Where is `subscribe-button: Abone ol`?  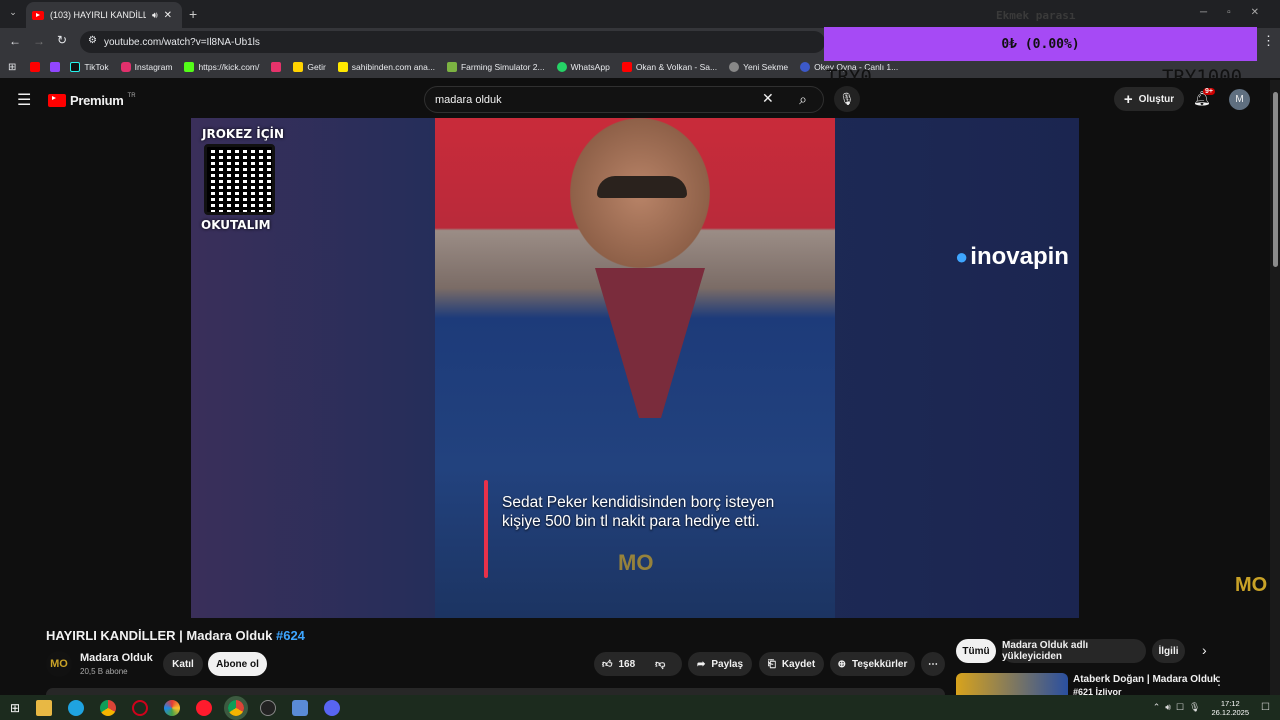 subscribe-button: Abone ol is located at coordinates (237, 664).